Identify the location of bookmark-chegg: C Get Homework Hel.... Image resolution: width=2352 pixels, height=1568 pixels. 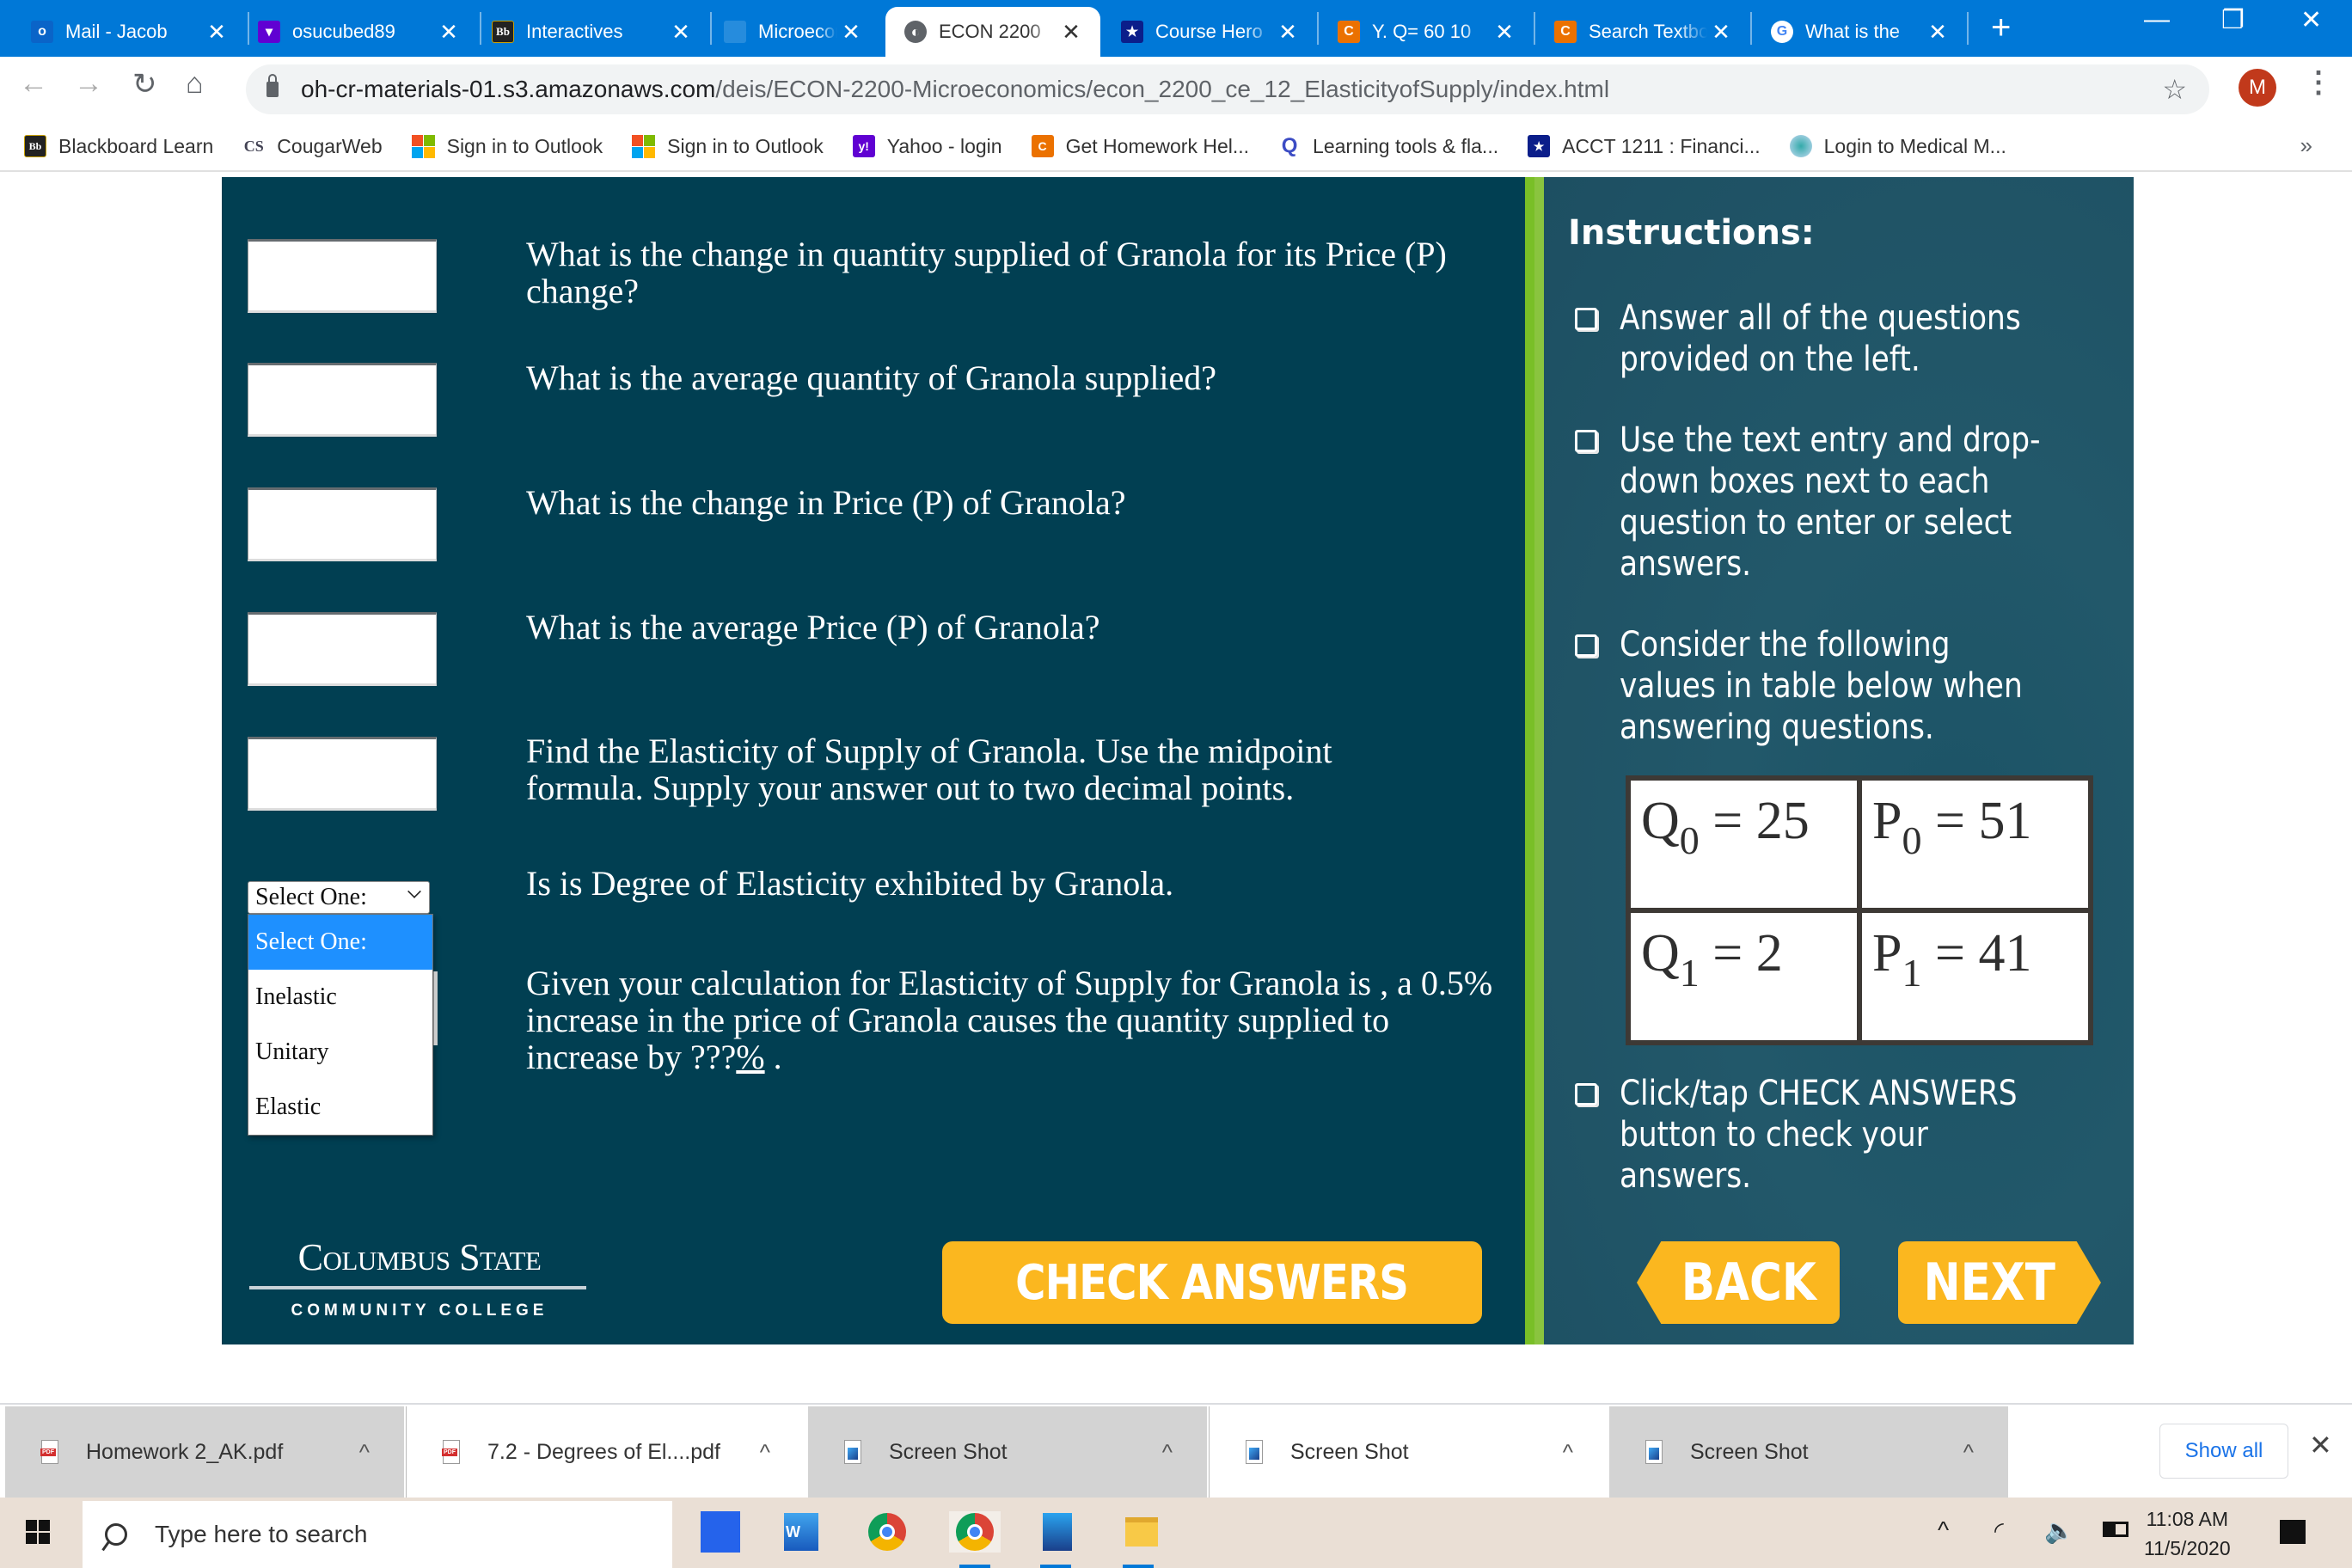
(1140, 146).